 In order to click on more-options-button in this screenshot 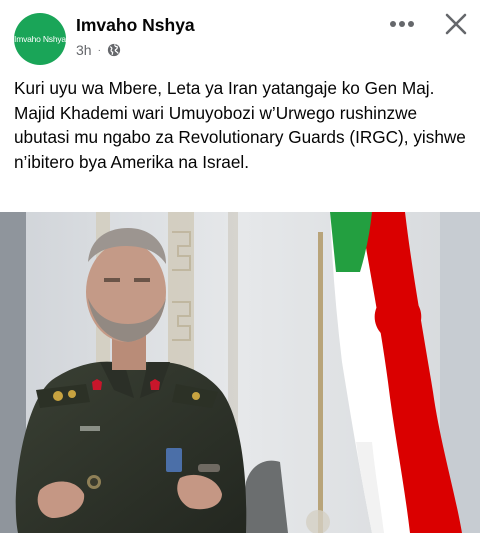, I will do `click(402, 24)`.